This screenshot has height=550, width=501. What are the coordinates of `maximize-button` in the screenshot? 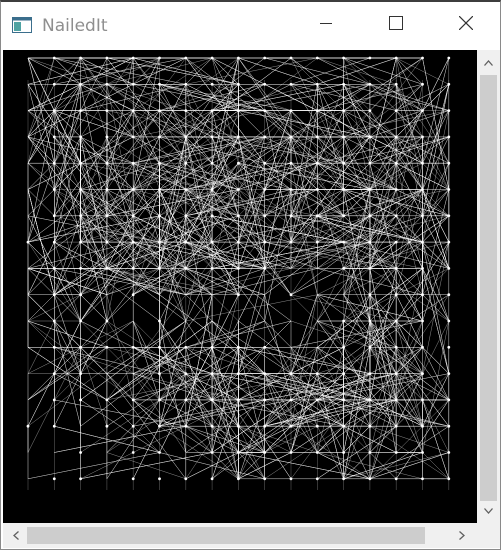 It's located at (396, 25).